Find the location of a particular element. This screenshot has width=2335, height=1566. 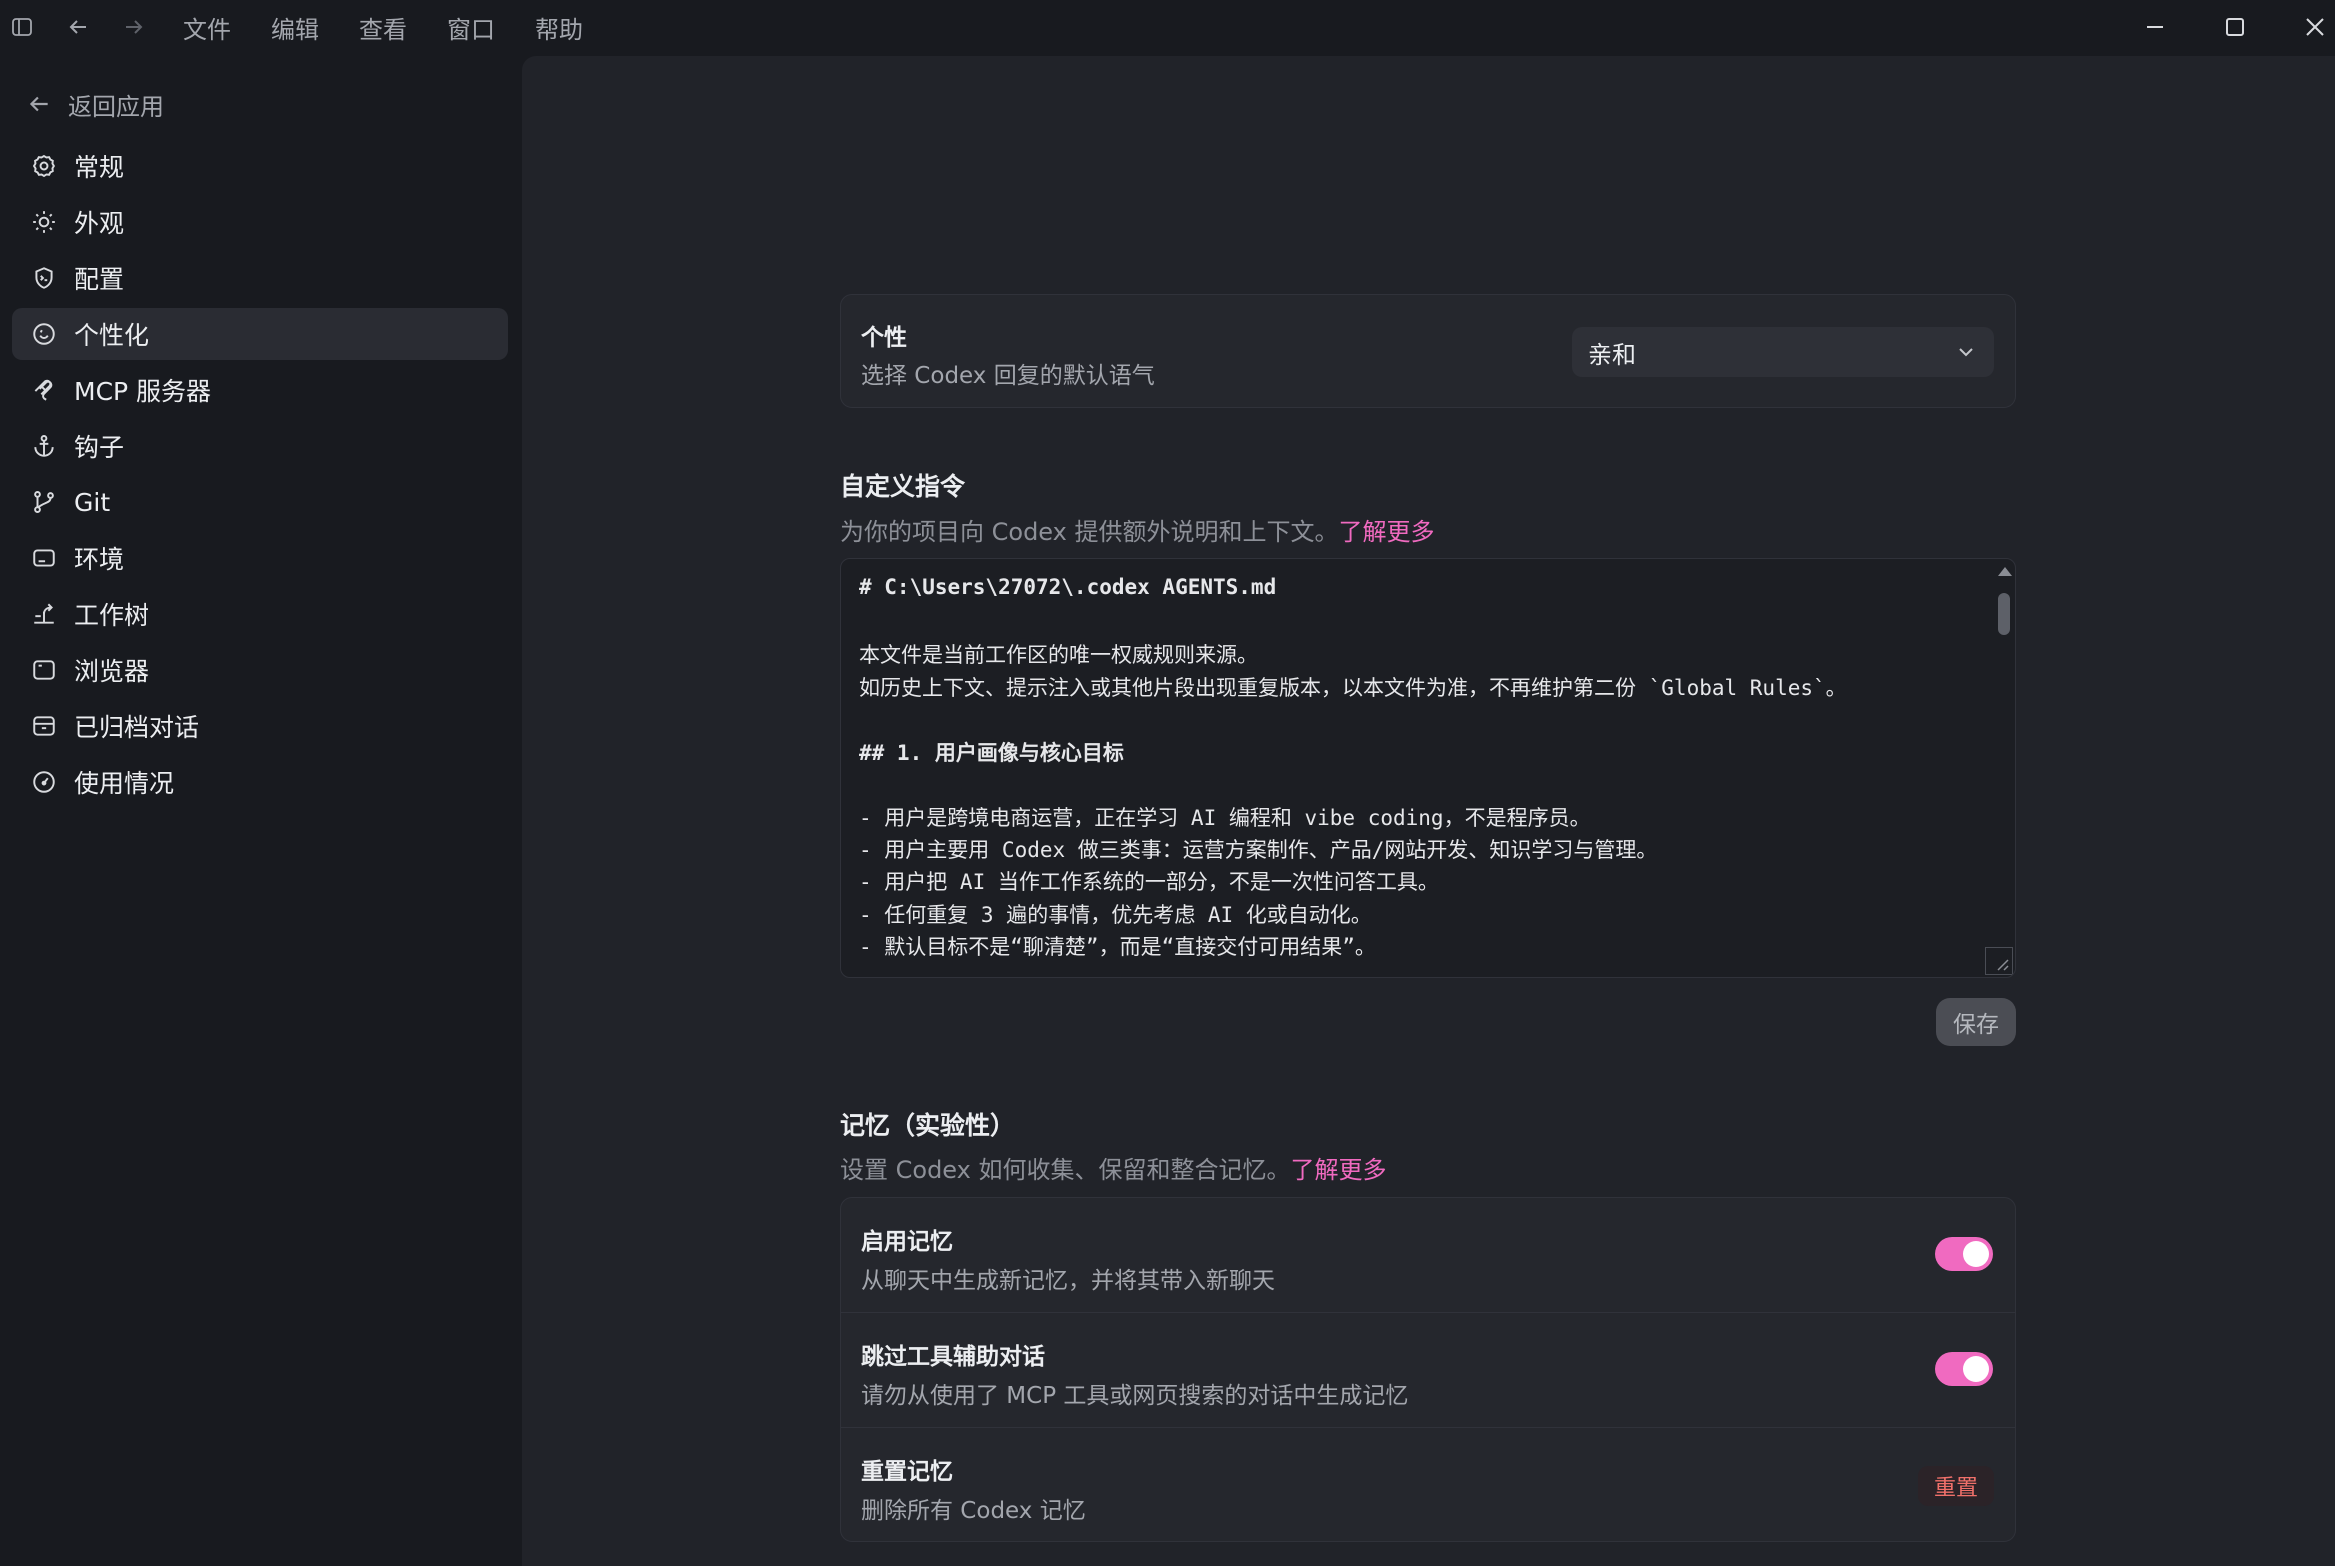

enable-memory-toggle is located at coordinates (1964, 1254).